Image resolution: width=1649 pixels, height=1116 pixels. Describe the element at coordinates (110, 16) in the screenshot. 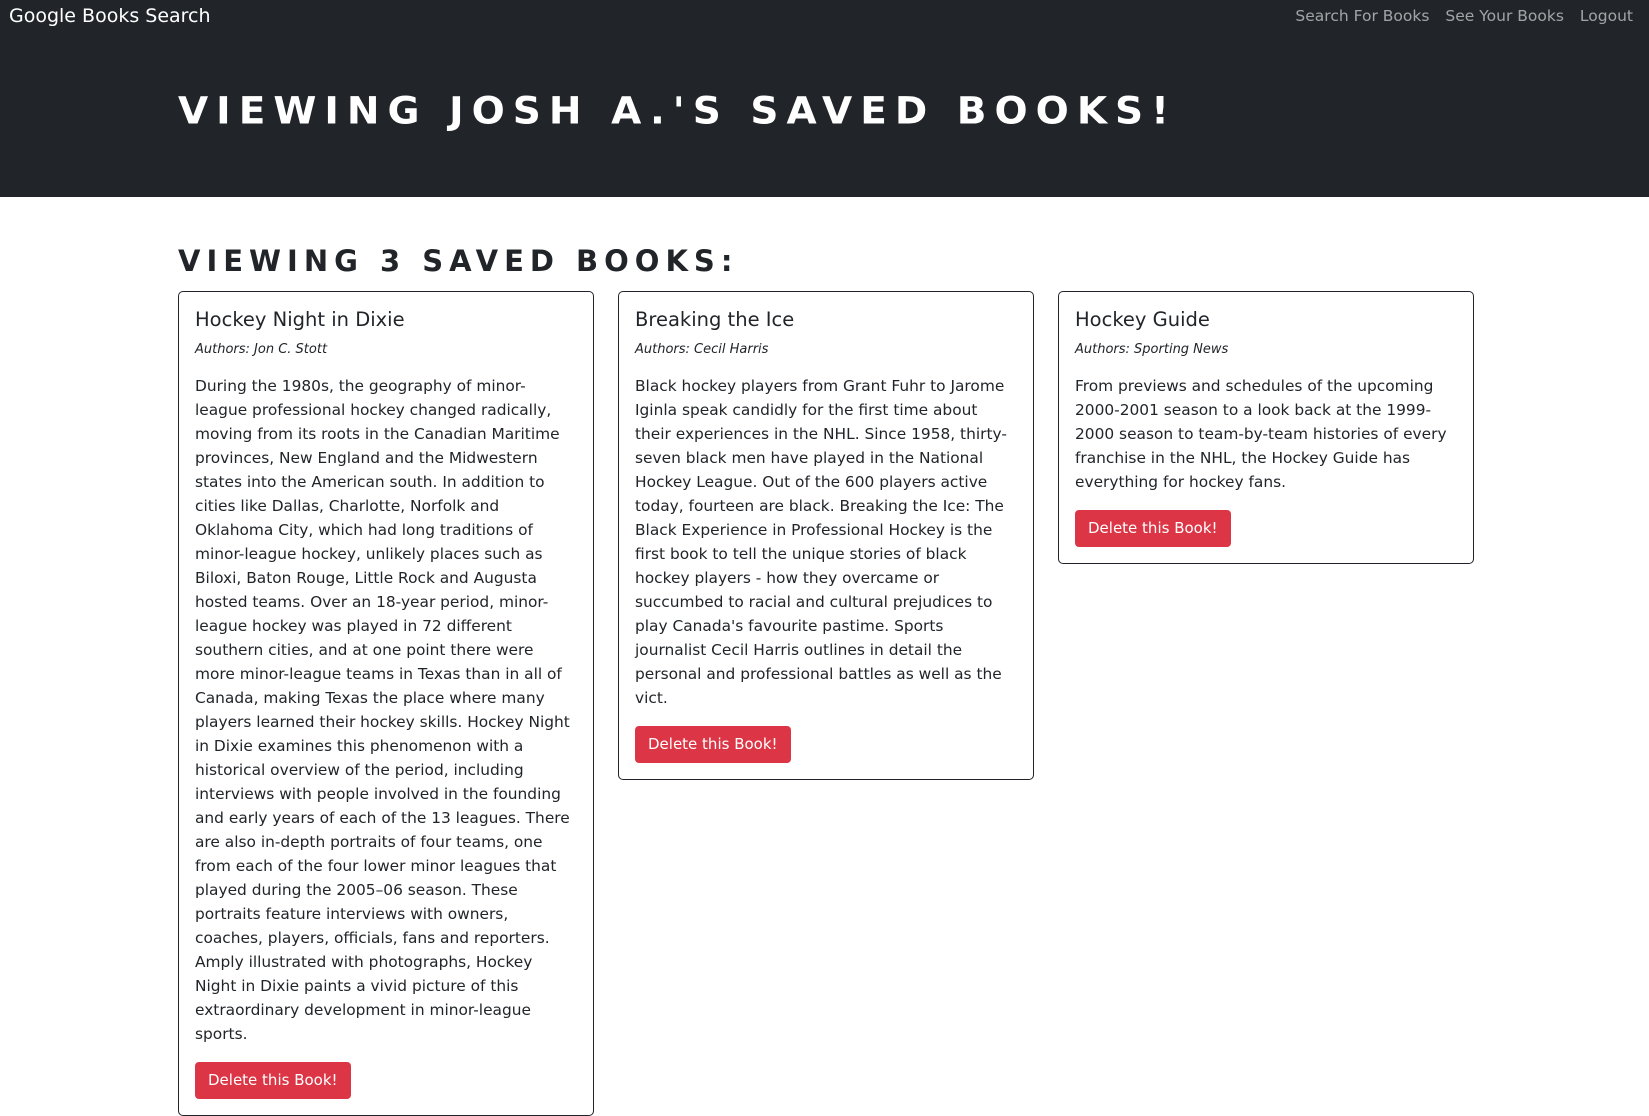

I see `brand-link: Google Books Search` at that location.